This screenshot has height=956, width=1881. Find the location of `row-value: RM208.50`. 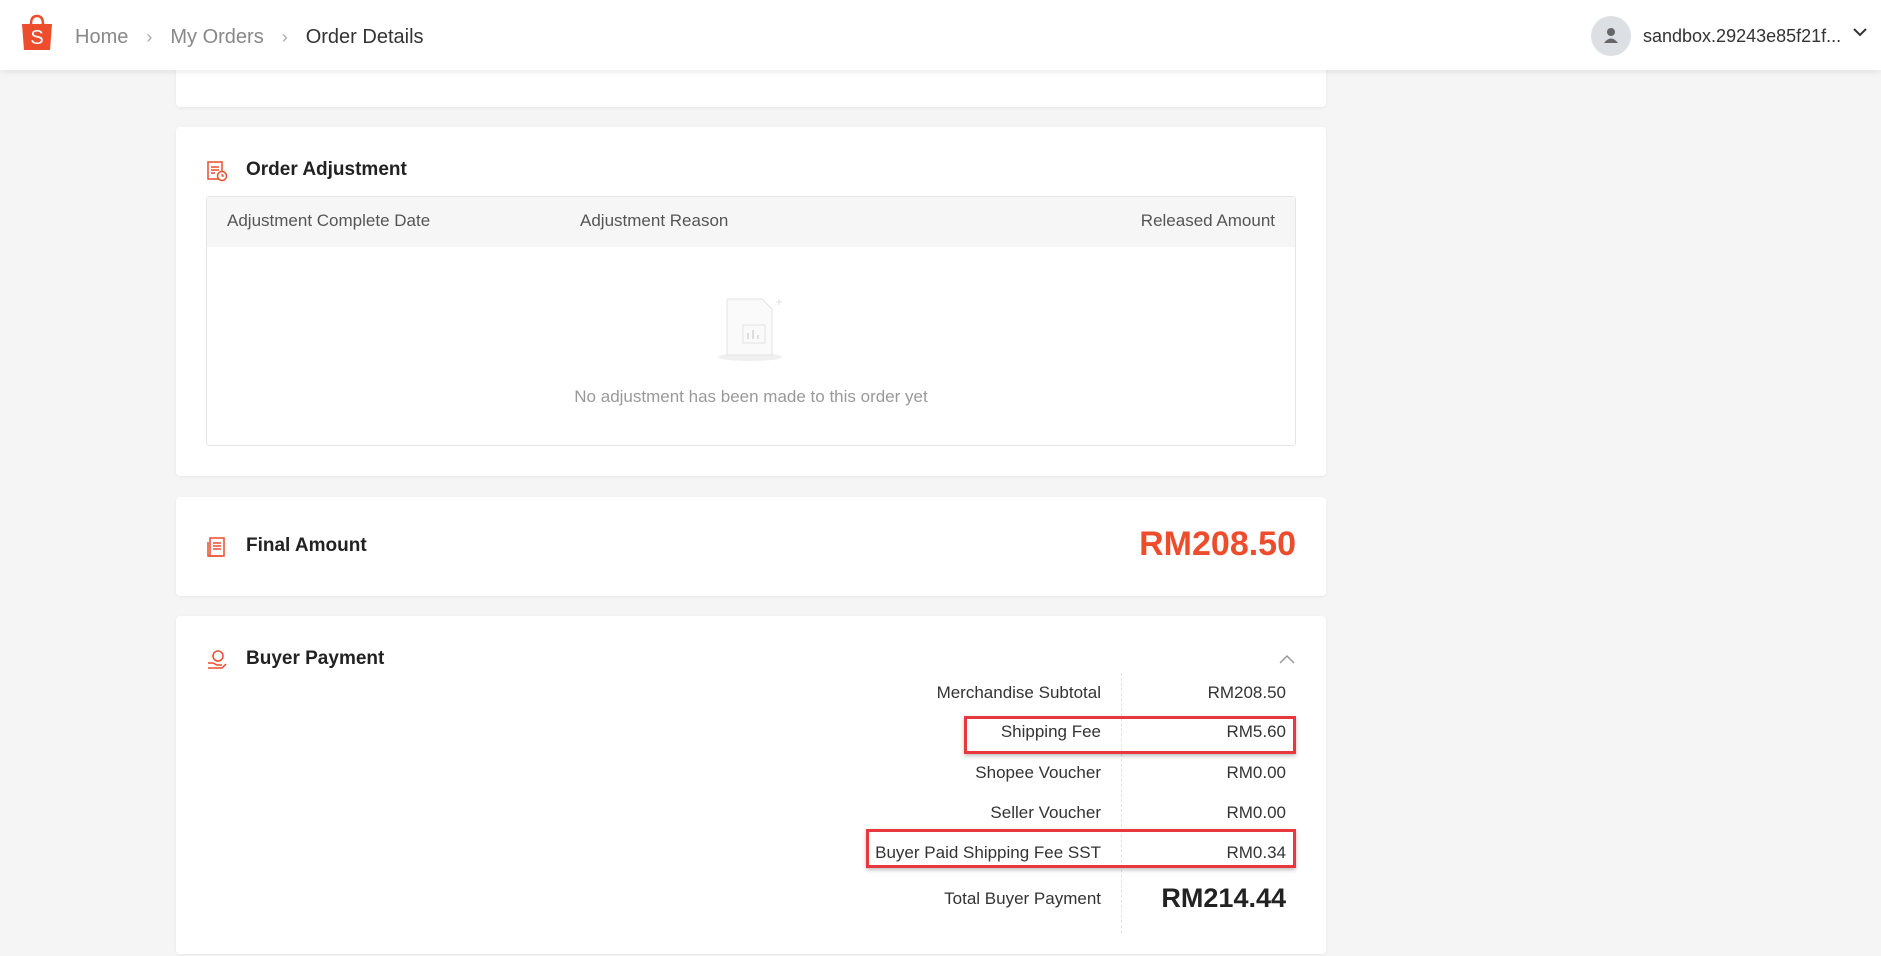

row-value: RM208.50 is located at coordinates (1246, 692).